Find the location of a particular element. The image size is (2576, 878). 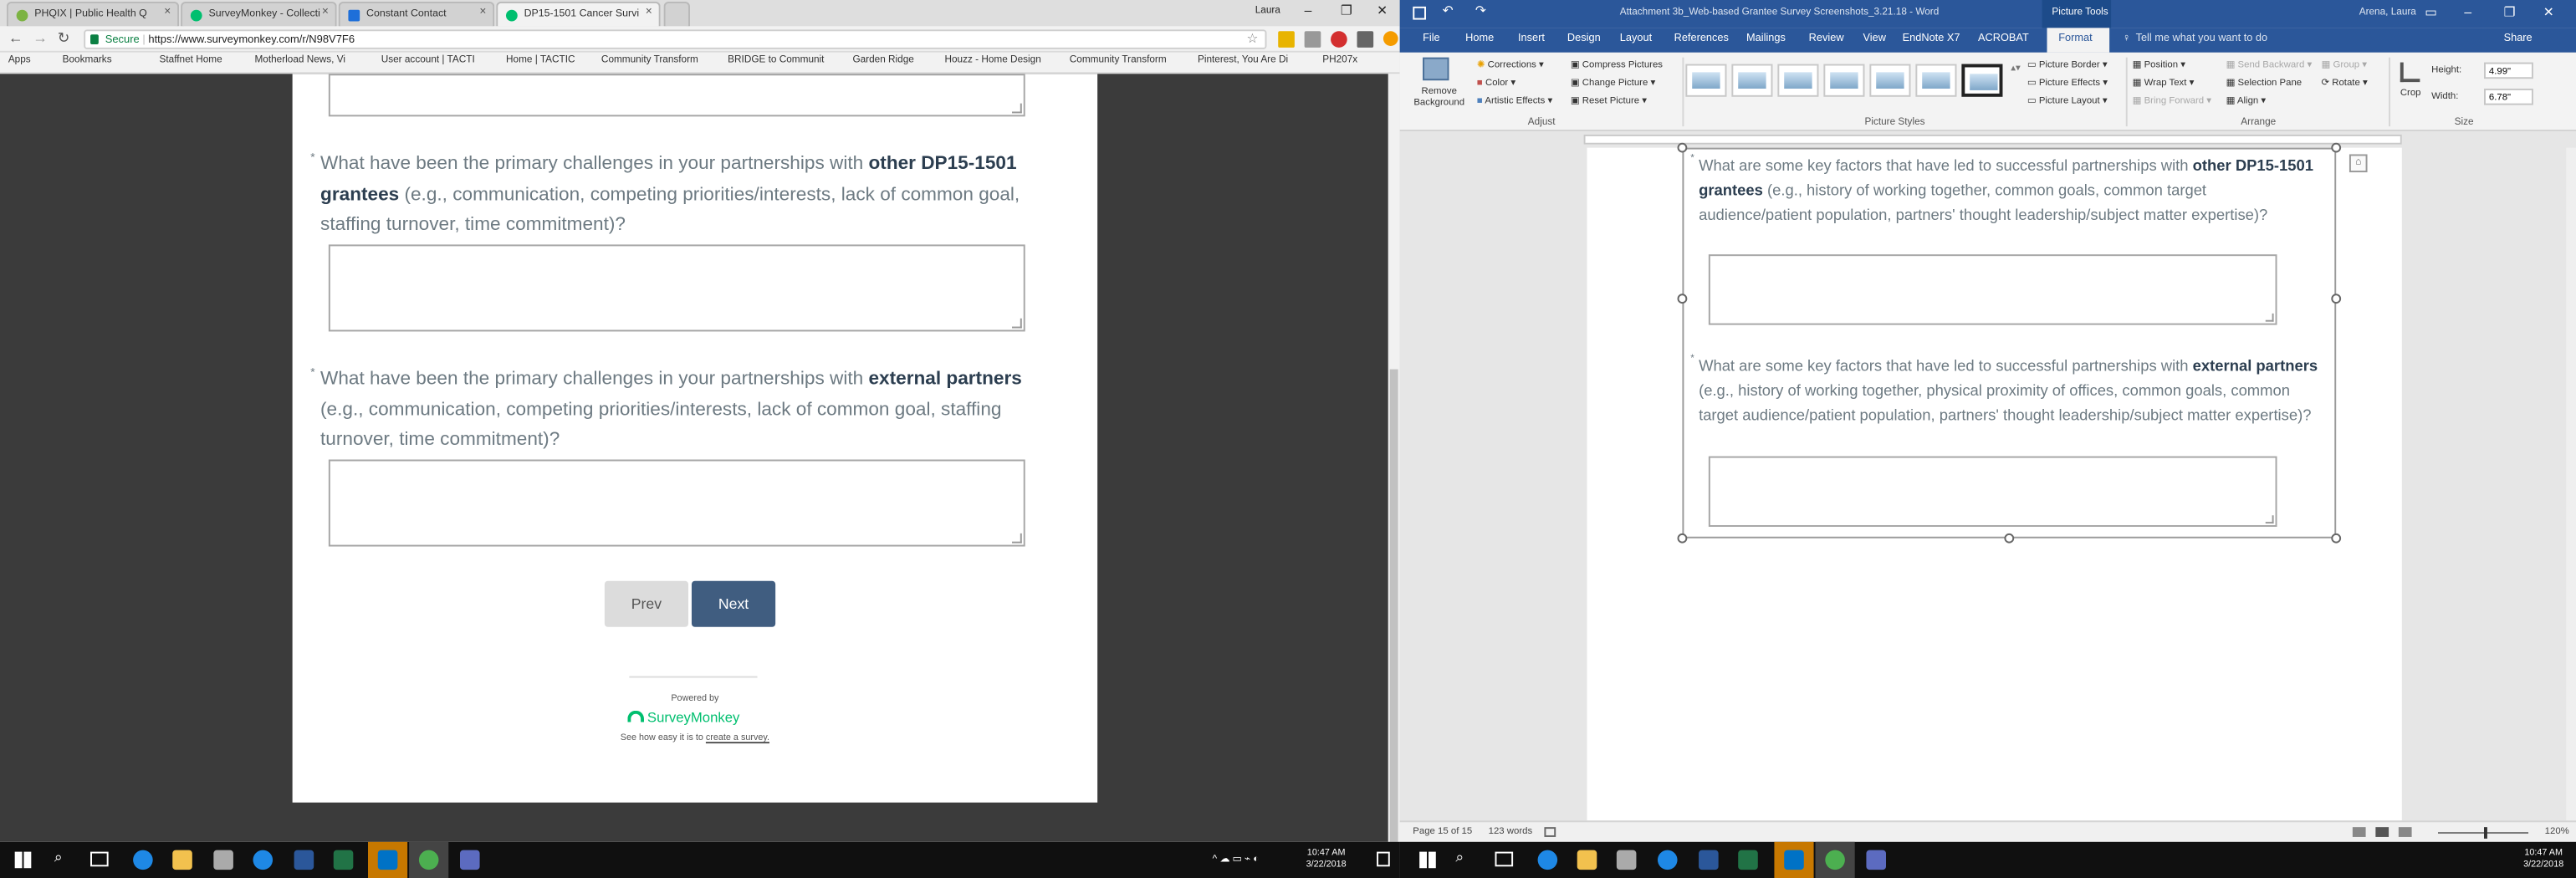

forward-icon: → is located at coordinates (40, 37).